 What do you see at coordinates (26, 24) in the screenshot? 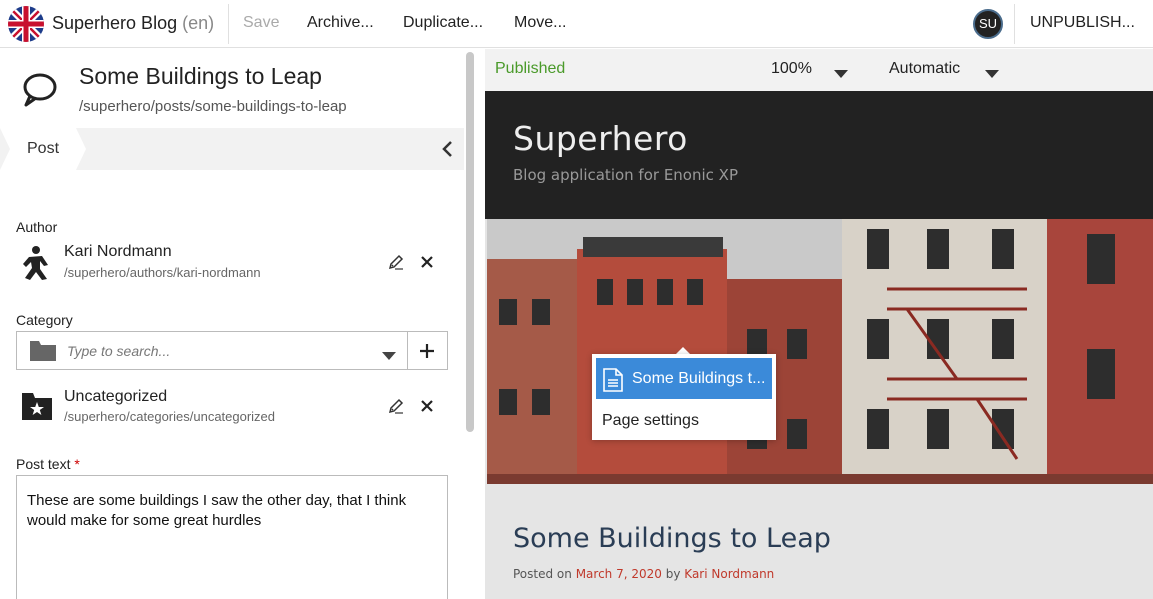
I see `uk-flag-icon` at bounding box center [26, 24].